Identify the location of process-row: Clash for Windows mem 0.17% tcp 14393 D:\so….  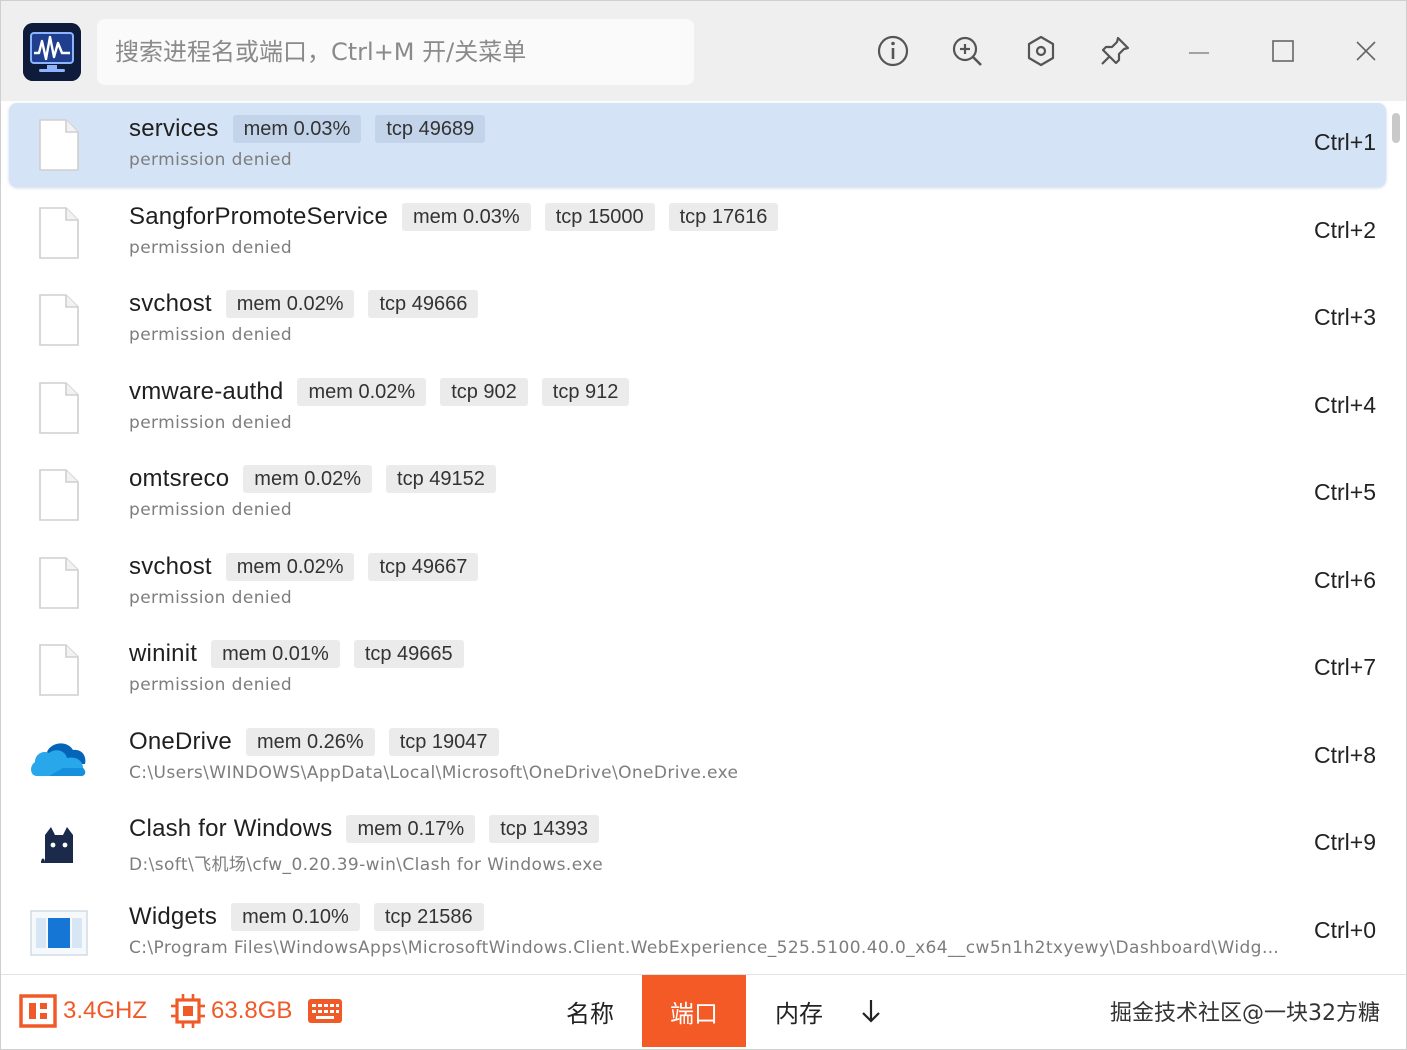
(697, 845).